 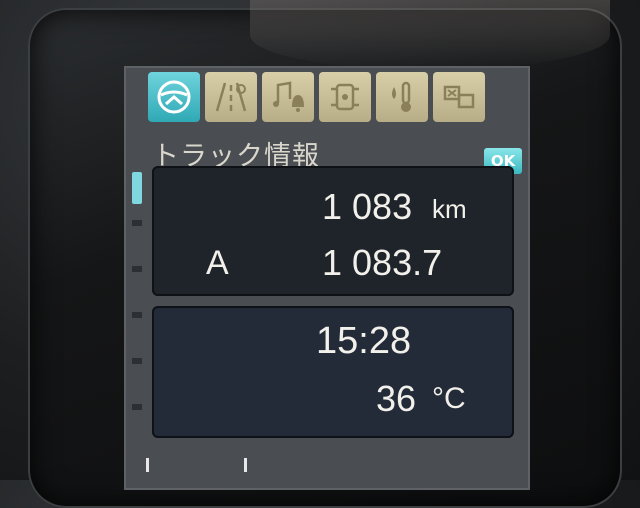 I want to click on odometer-unit: km, so click(x=449, y=209).